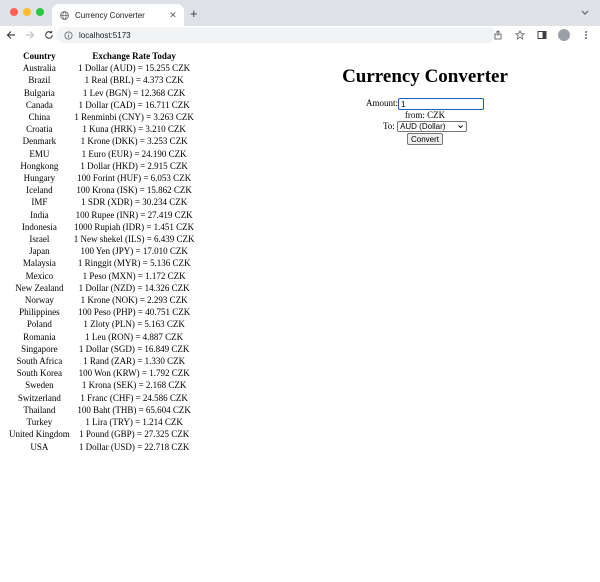 This screenshot has height=582, width=600. I want to click on table-row: Singapore 1 Dollar (SGD) = 16.849 CZK, so click(102, 349).